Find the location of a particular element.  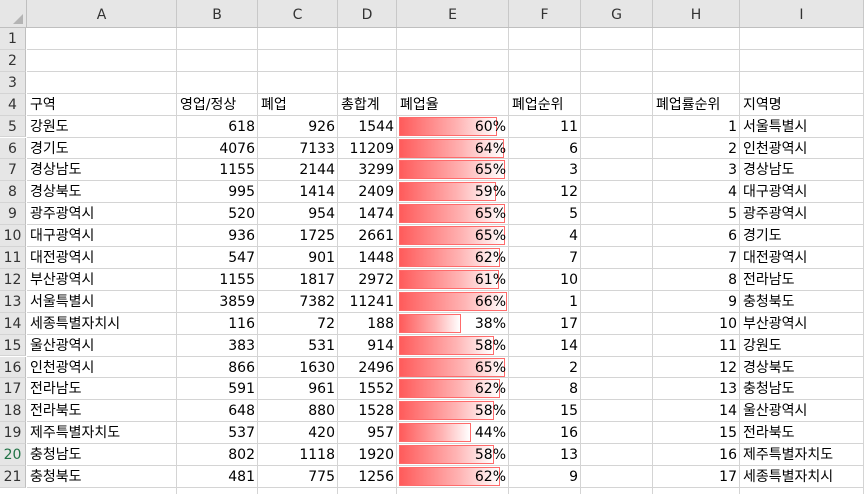

header-closure-rank: 폐업순위 is located at coordinates (545, 104).